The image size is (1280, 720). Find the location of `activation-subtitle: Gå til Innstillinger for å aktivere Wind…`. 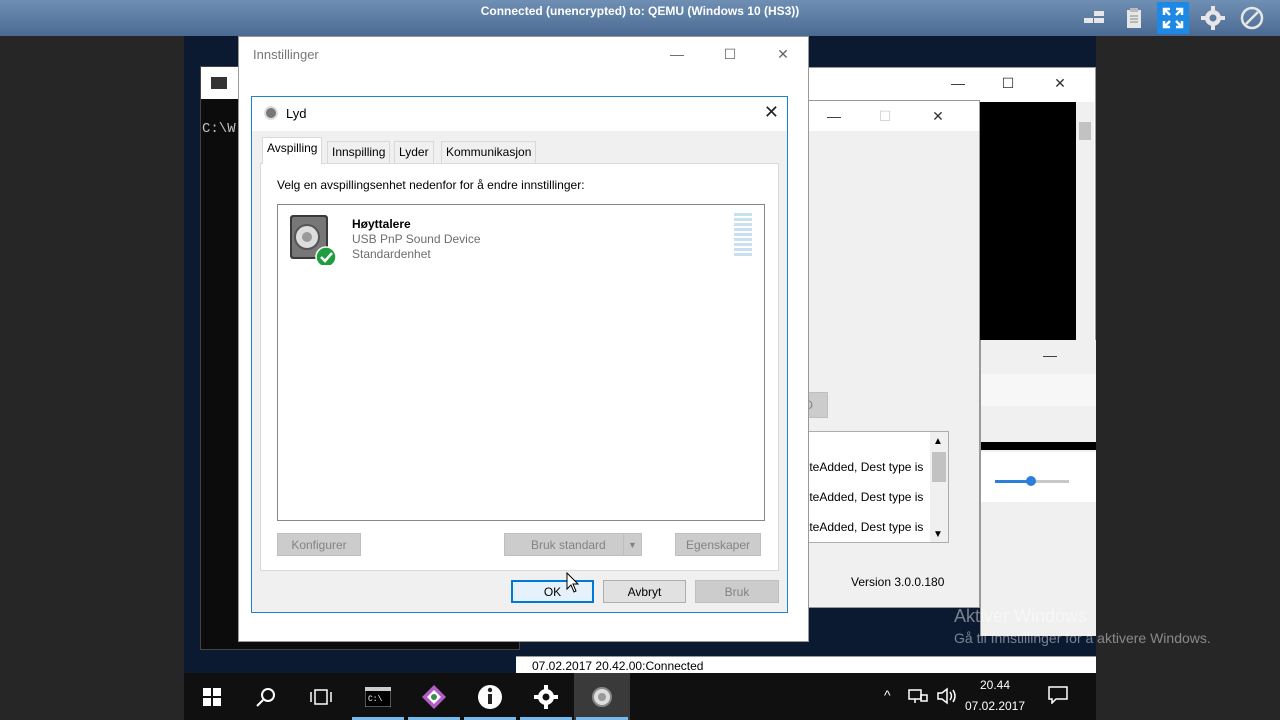

activation-subtitle: Gå til Innstillinger for å aktivere Wind… is located at coordinates (1082, 638).